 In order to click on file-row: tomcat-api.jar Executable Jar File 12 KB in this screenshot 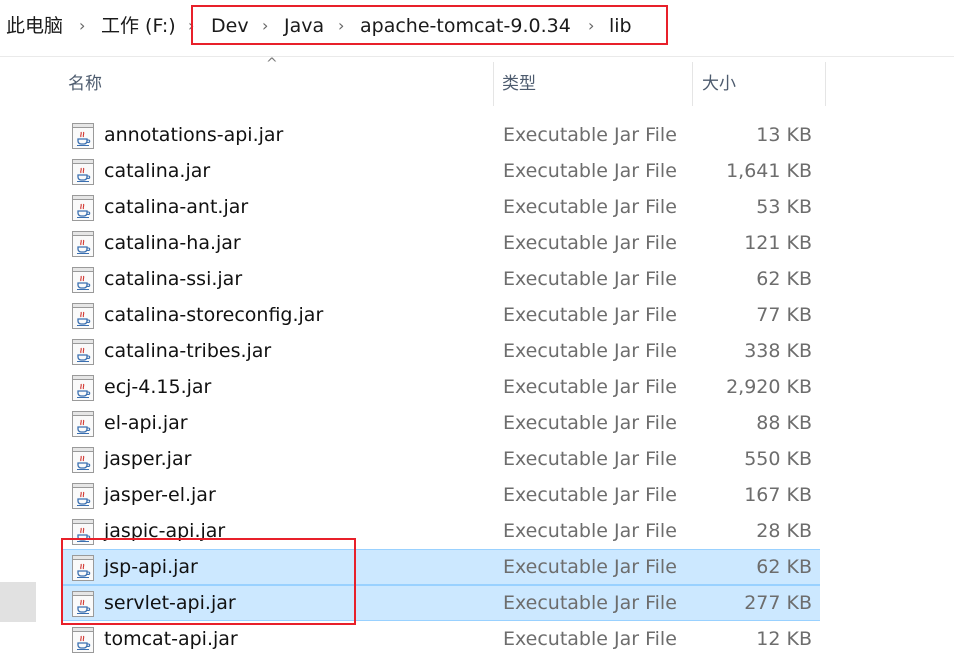, I will do `click(441, 639)`.